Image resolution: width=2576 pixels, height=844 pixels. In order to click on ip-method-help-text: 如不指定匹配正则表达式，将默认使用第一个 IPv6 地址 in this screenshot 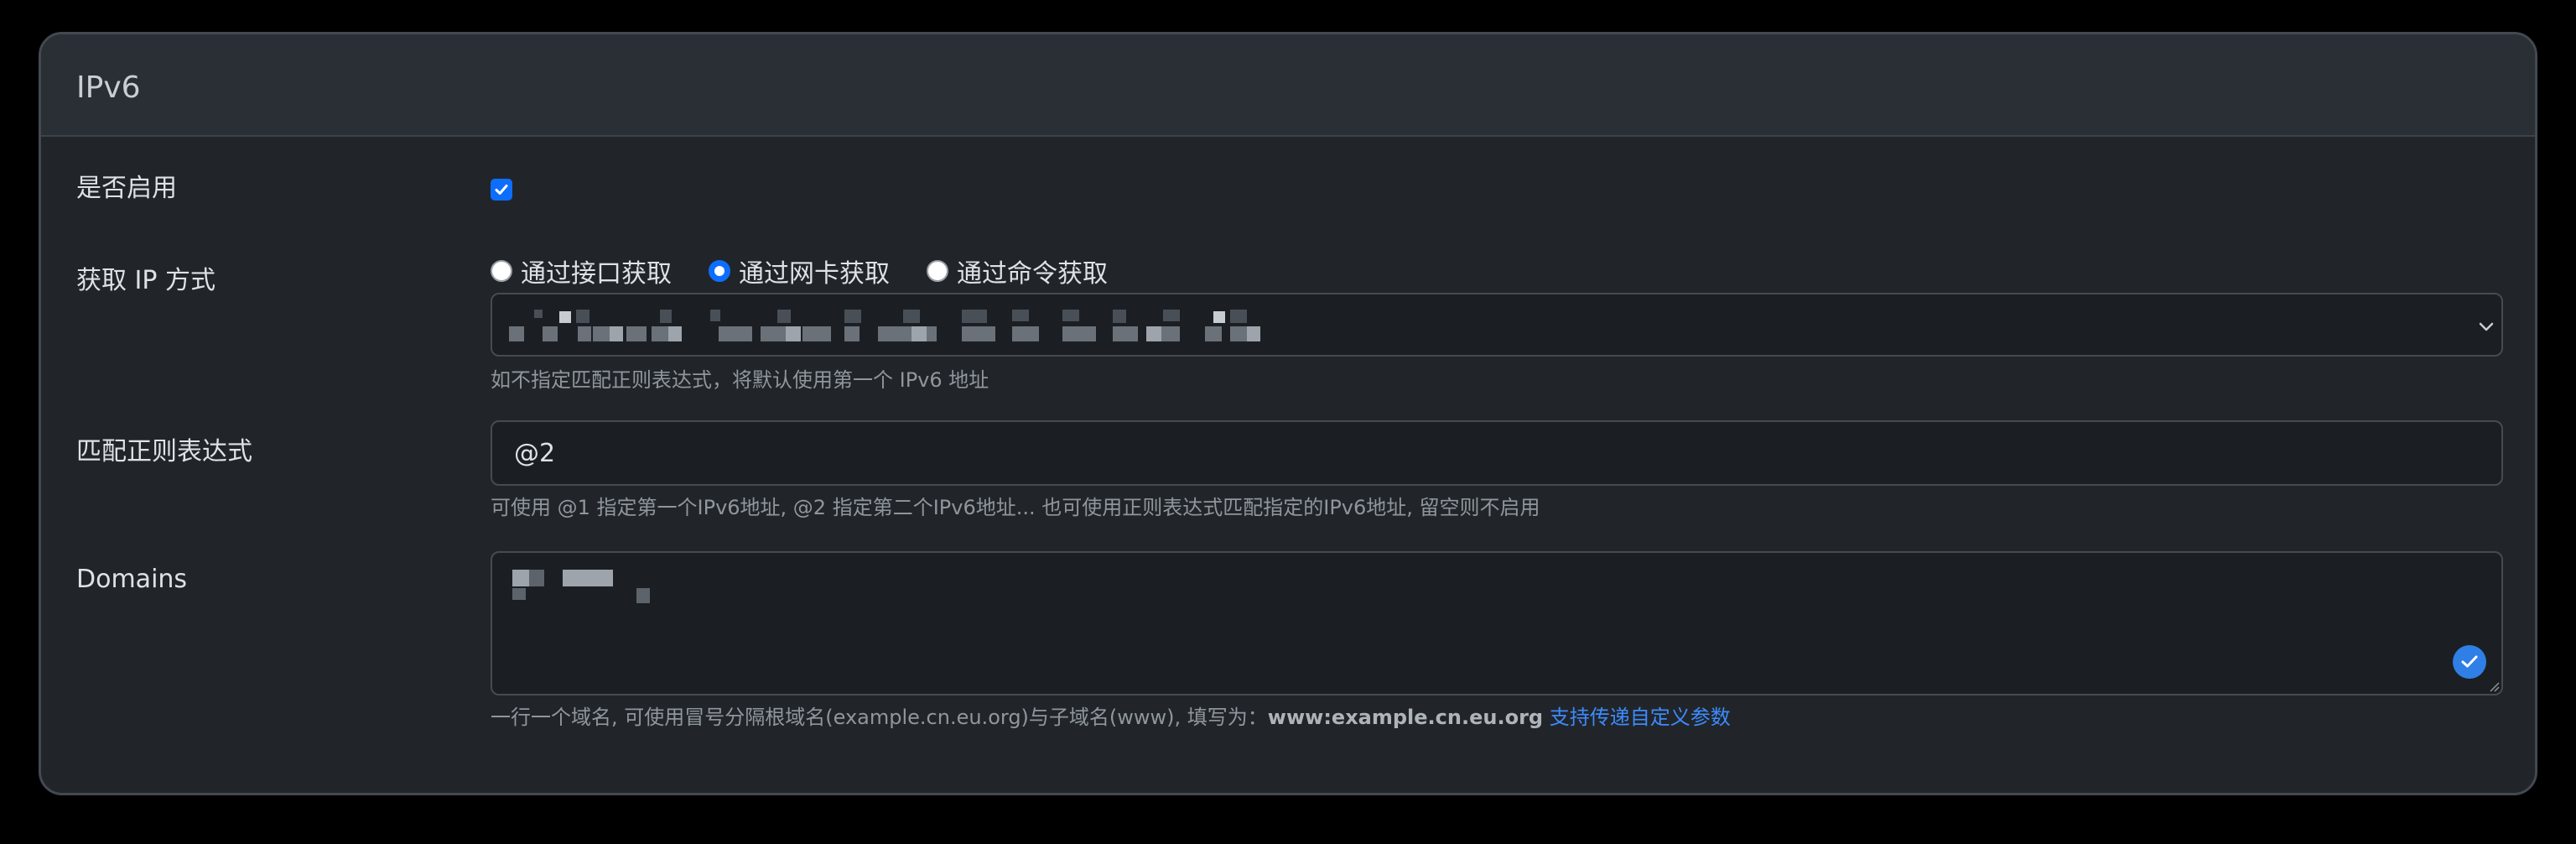, I will do `click(740, 380)`.